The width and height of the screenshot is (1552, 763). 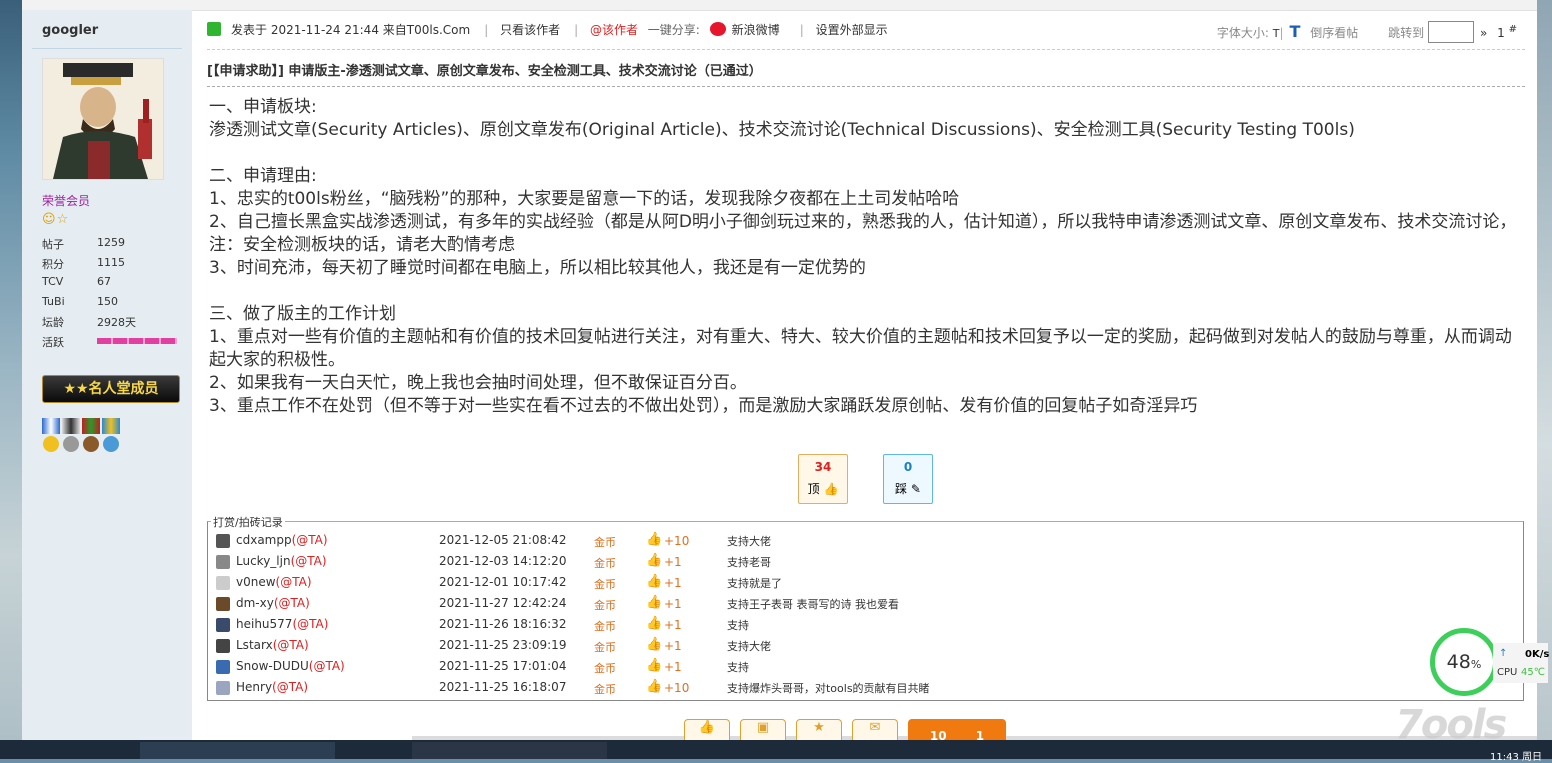 I want to click on upvote-button: 34 顶 👍, so click(x=823, y=479).